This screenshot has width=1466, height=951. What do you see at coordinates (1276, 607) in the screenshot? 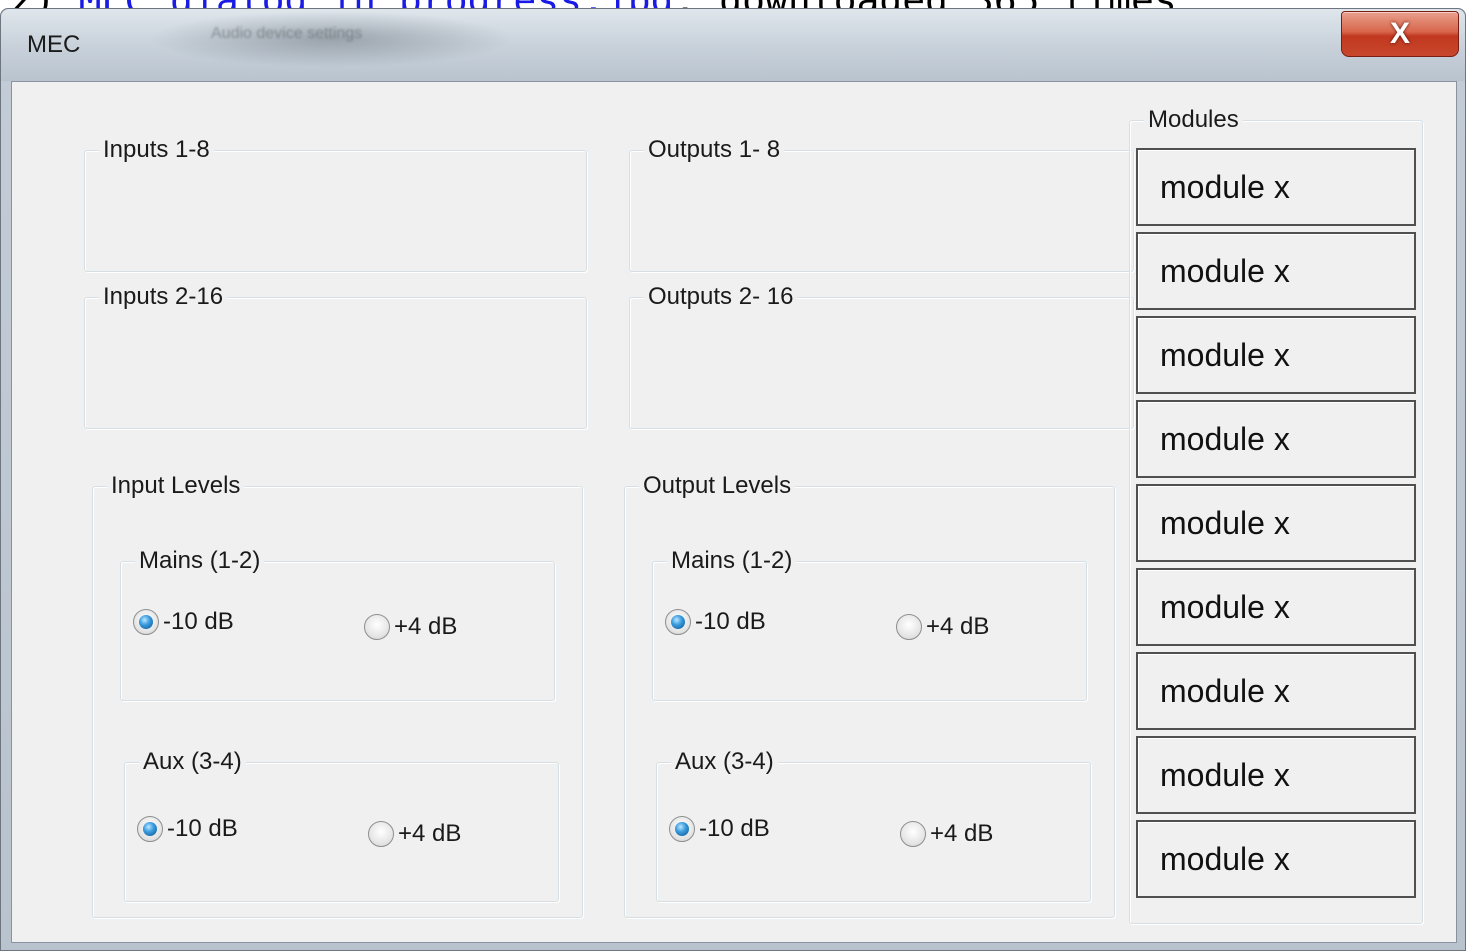
I see `module-button-6: module x` at bounding box center [1276, 607].